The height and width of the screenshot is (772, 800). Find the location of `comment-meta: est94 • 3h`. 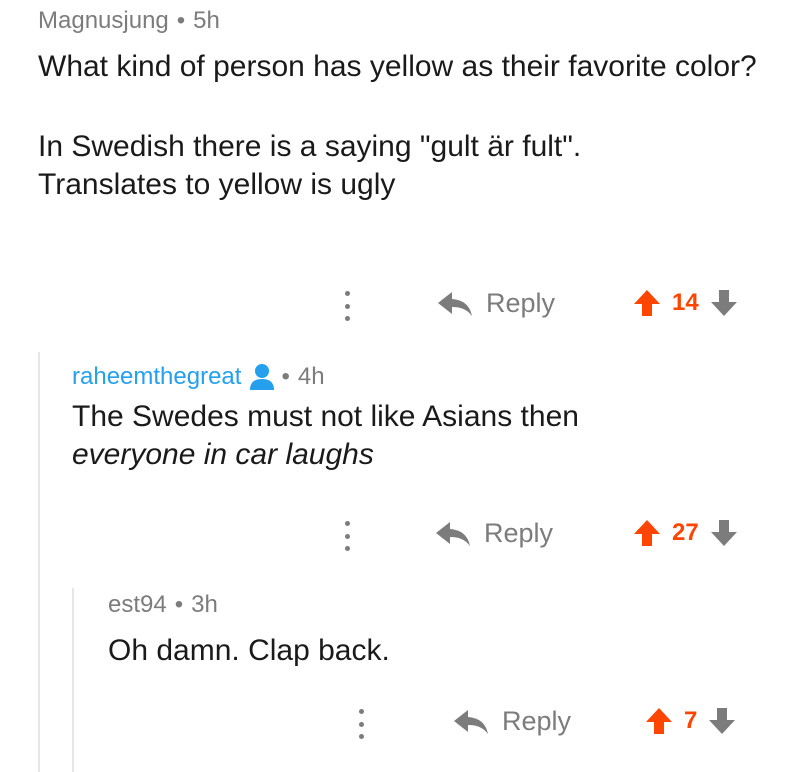

comment-meta: est94 • 3h is located at coordinates (438, 605).